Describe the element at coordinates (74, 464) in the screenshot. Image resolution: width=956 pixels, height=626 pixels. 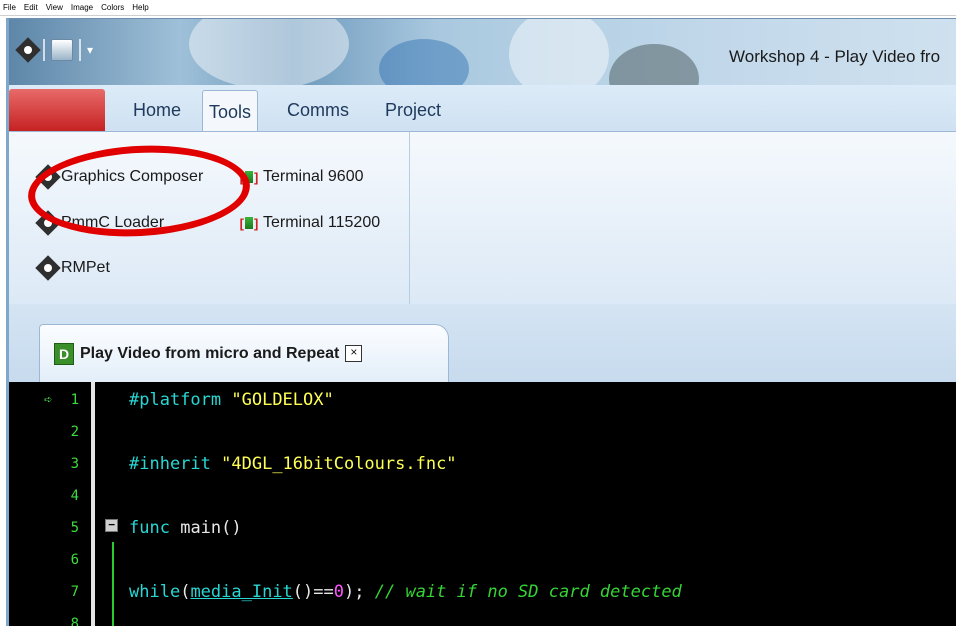
I see `line-number: 3` at that location.